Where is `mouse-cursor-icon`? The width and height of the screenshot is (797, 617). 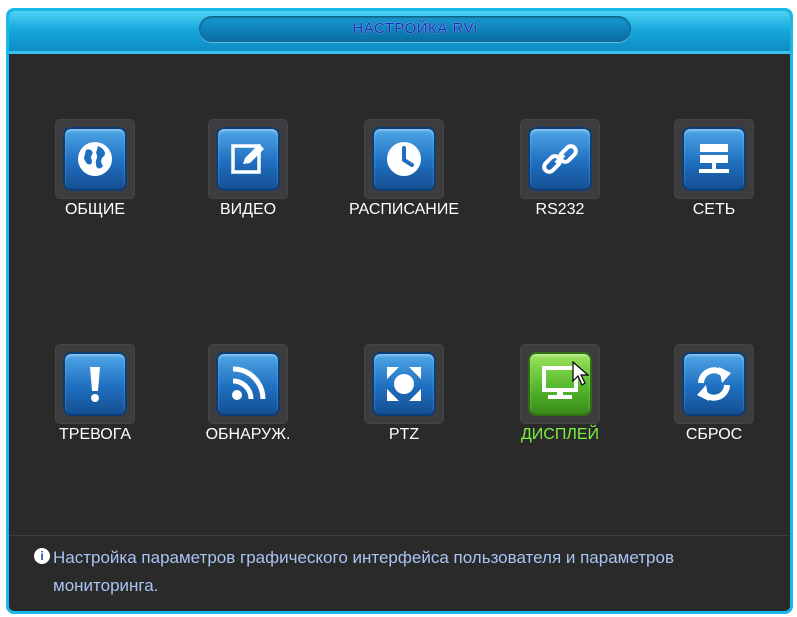 mouse-cursor-icon is located at coordinates (581, 373).